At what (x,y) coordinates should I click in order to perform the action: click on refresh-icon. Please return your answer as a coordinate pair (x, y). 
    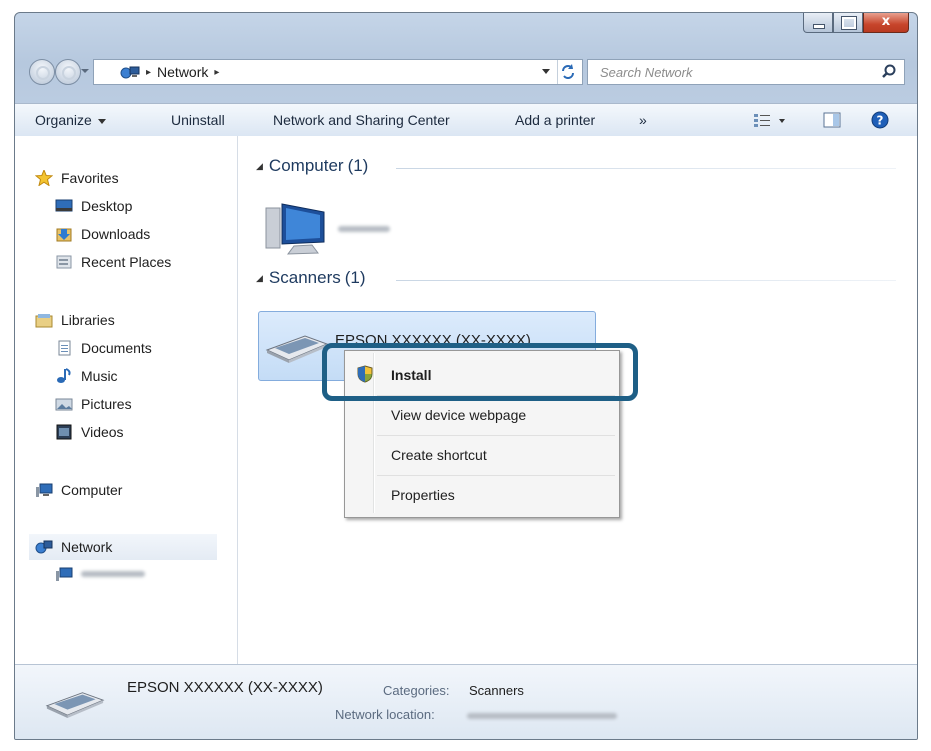
    Looking at the image, I should click on (568, 71).